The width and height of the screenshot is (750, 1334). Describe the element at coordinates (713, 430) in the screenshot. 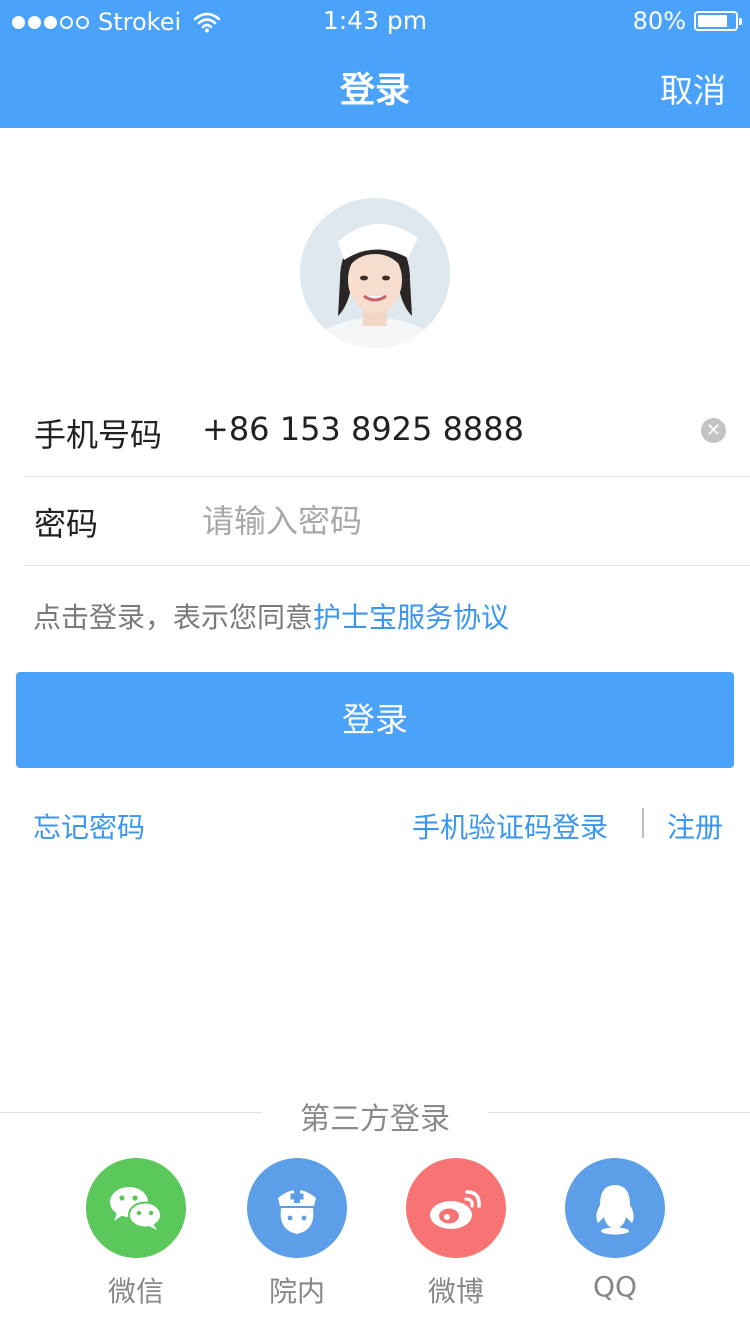

I see `clear-icon: ✕` at that location.